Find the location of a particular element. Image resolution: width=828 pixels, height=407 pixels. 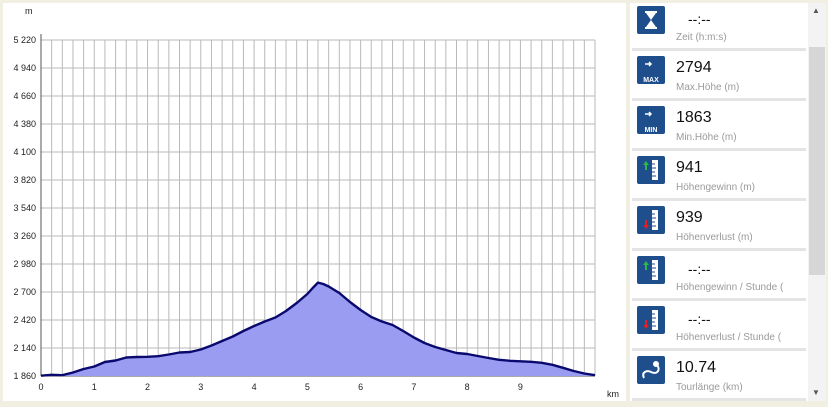

elevation-gain-icon is located at coordinates (651, 170).